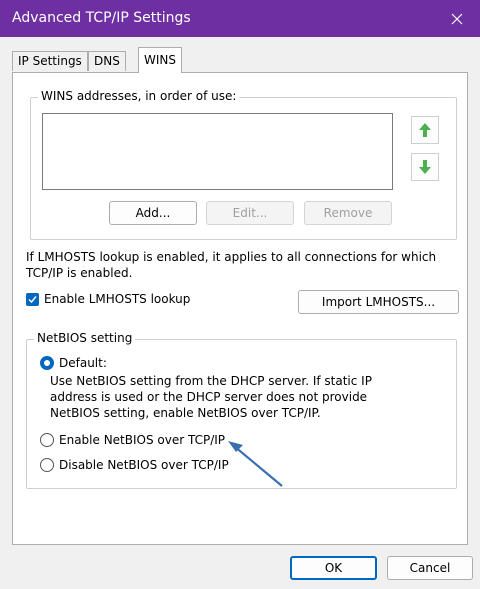 The height and width of the screenshot is (589, 480). I want to click on tab-ip-settings: IP Settings, so click(50, 61).